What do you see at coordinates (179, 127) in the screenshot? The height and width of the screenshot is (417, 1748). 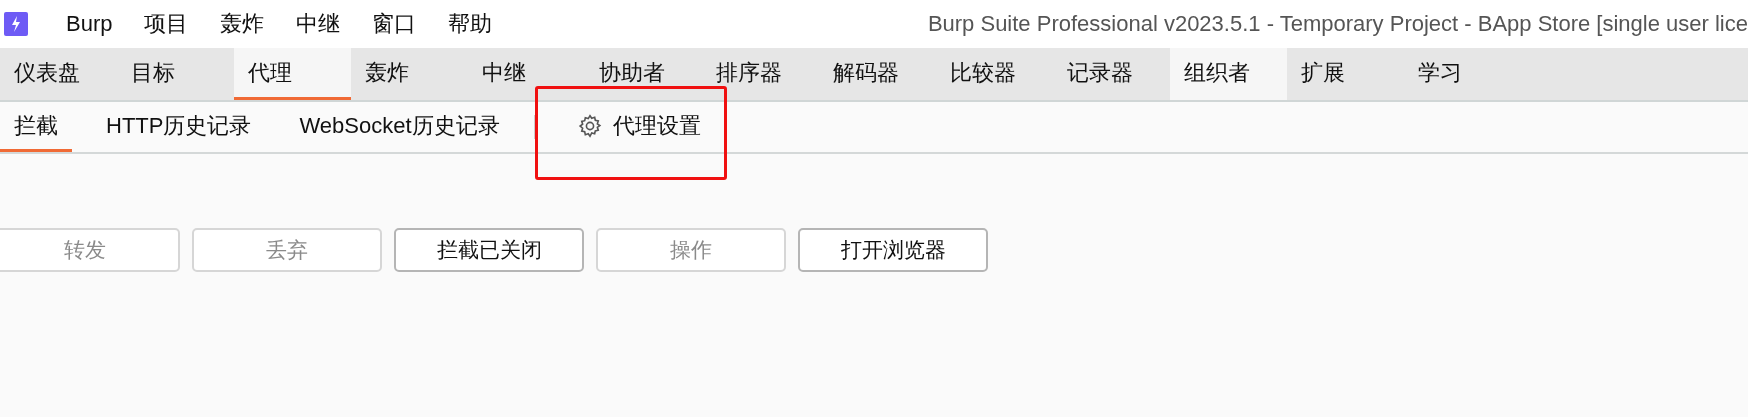 I see `sub-tab: HTTP历史记录` at bounding box center [179, 127].